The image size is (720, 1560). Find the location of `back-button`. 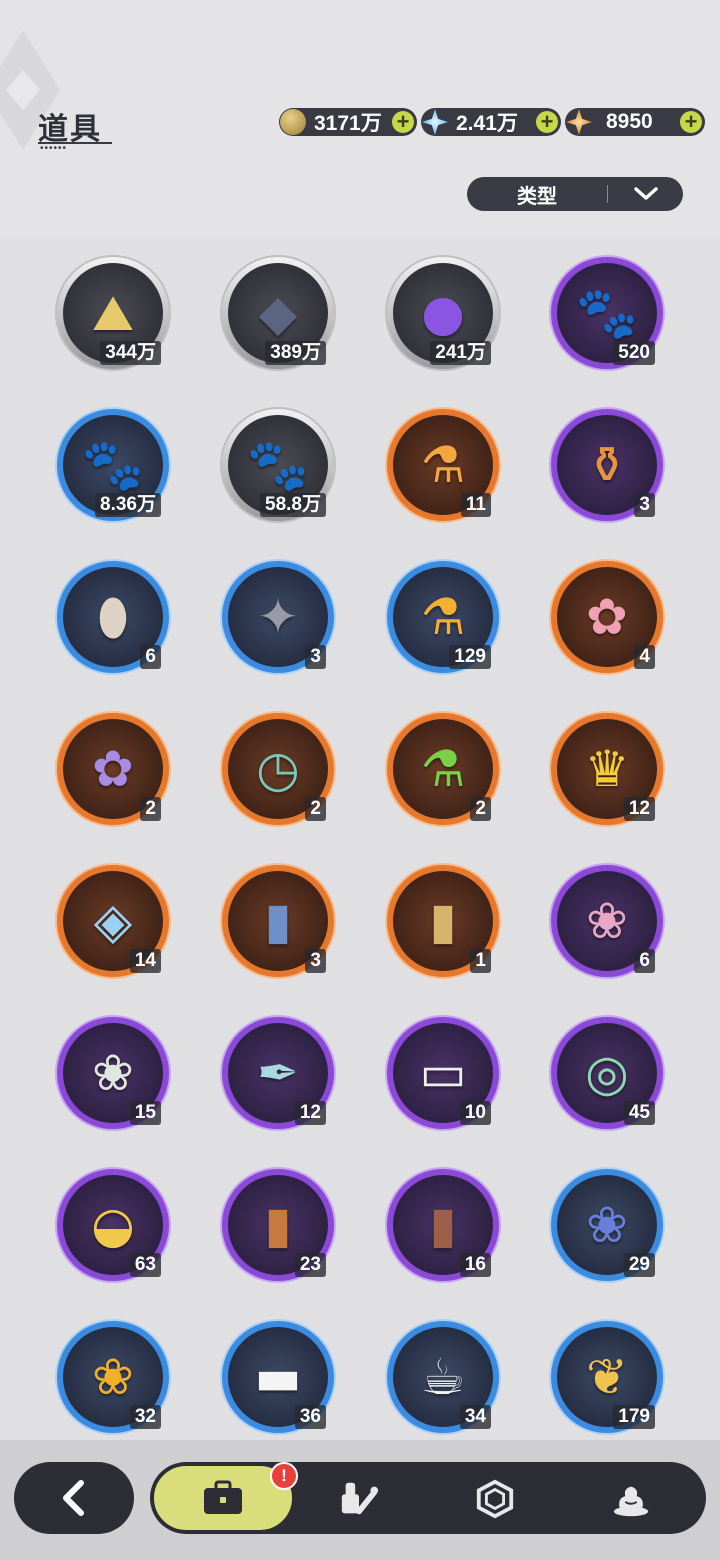

back-button is located at coordinates (74, 1498).